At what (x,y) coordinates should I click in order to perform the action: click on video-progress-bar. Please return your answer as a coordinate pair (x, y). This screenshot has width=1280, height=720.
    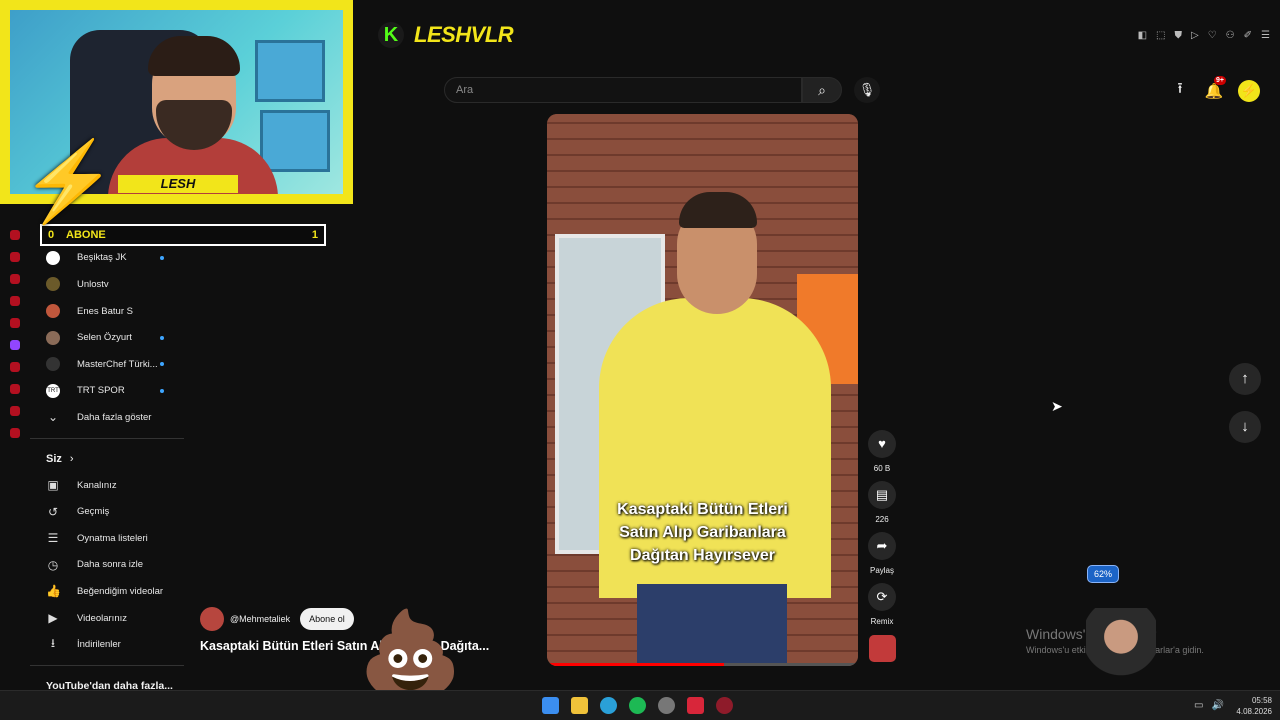
    Looking at the image, I should click on (702, 664).